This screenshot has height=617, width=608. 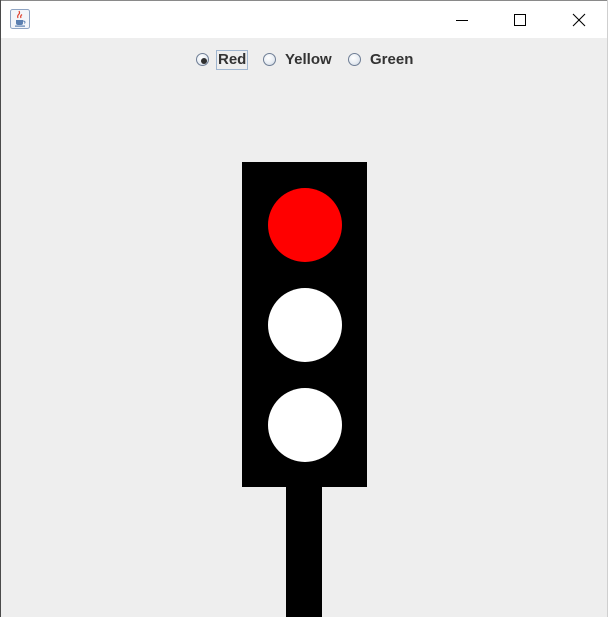 What do you see at coordinates (304, 552) in the screenshot?
I see `traffic-light-pole` at bounding box center [304, 552].